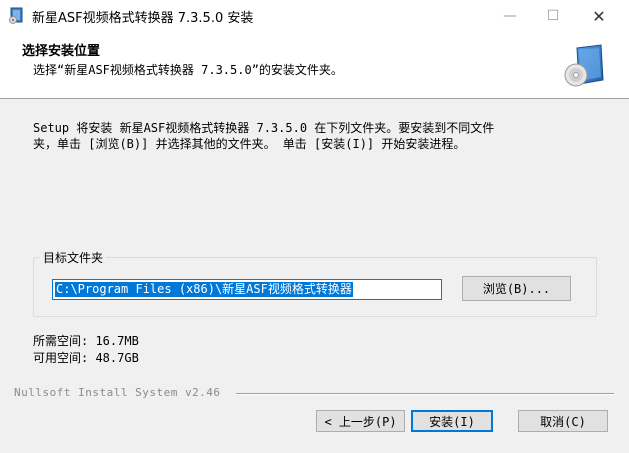 The image size is (629, 453). I want to click on back-button: < 上一步(P), so click(360, 421).